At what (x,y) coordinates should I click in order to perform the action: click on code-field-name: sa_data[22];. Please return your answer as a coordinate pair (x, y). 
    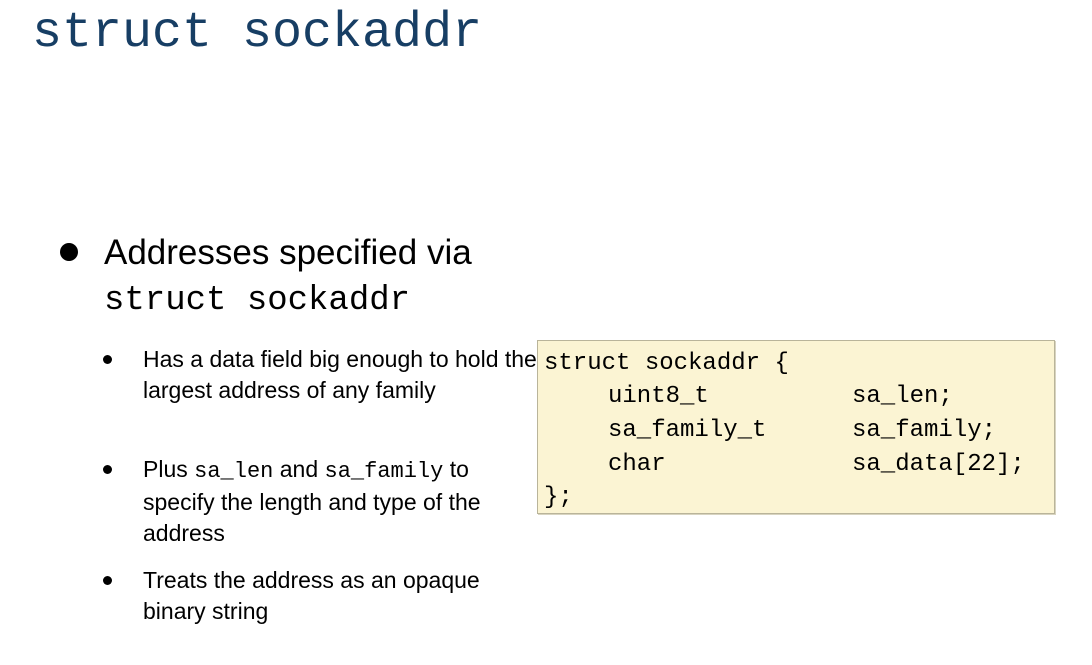
    Looking at the image, I should click on (938, 464).